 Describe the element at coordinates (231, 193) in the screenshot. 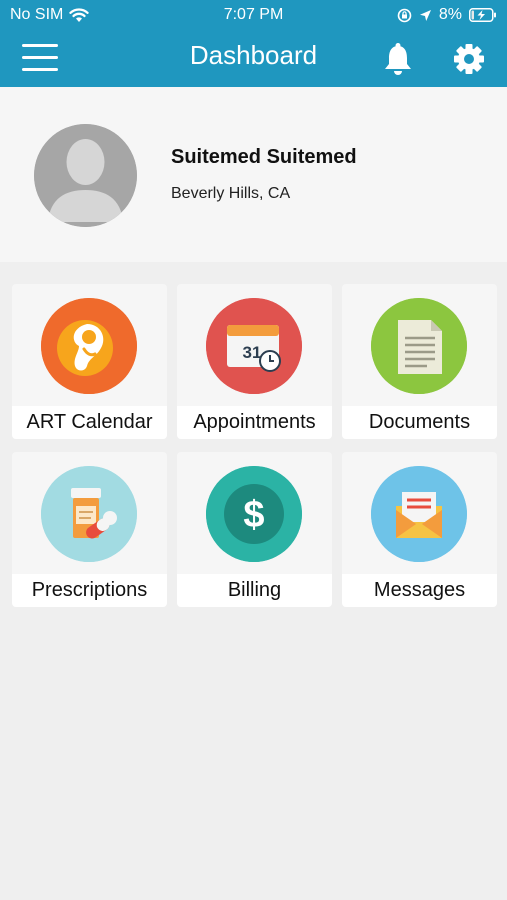

I see `profile-location: Beverly Hills, CA` at that location.